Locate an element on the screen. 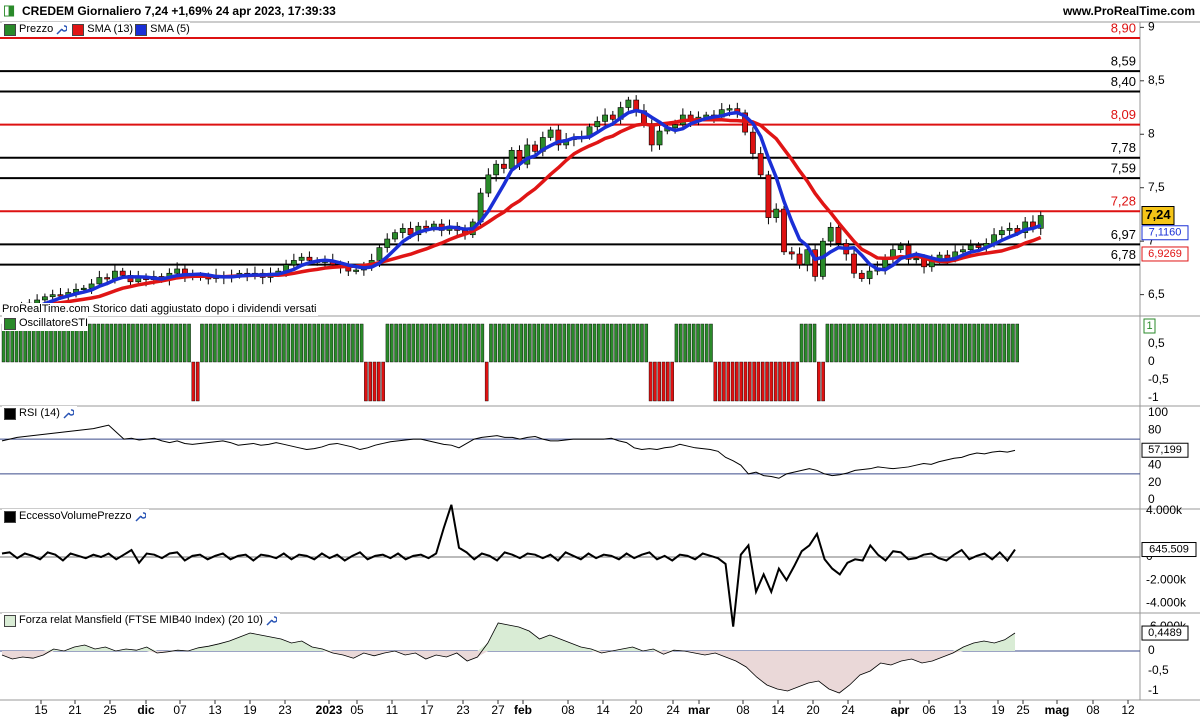 This screenshot has width=1200, height=720. price-legend-label: Prezzo is located at coordinates (36, 29).